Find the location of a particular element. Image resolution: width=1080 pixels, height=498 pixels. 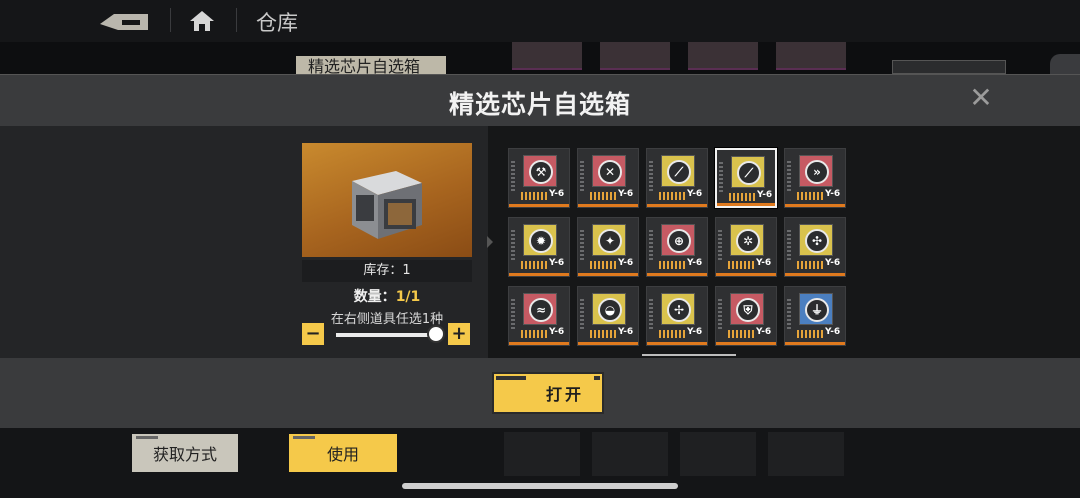

compass-icon: ✣ is located at coordinates (817, 241).